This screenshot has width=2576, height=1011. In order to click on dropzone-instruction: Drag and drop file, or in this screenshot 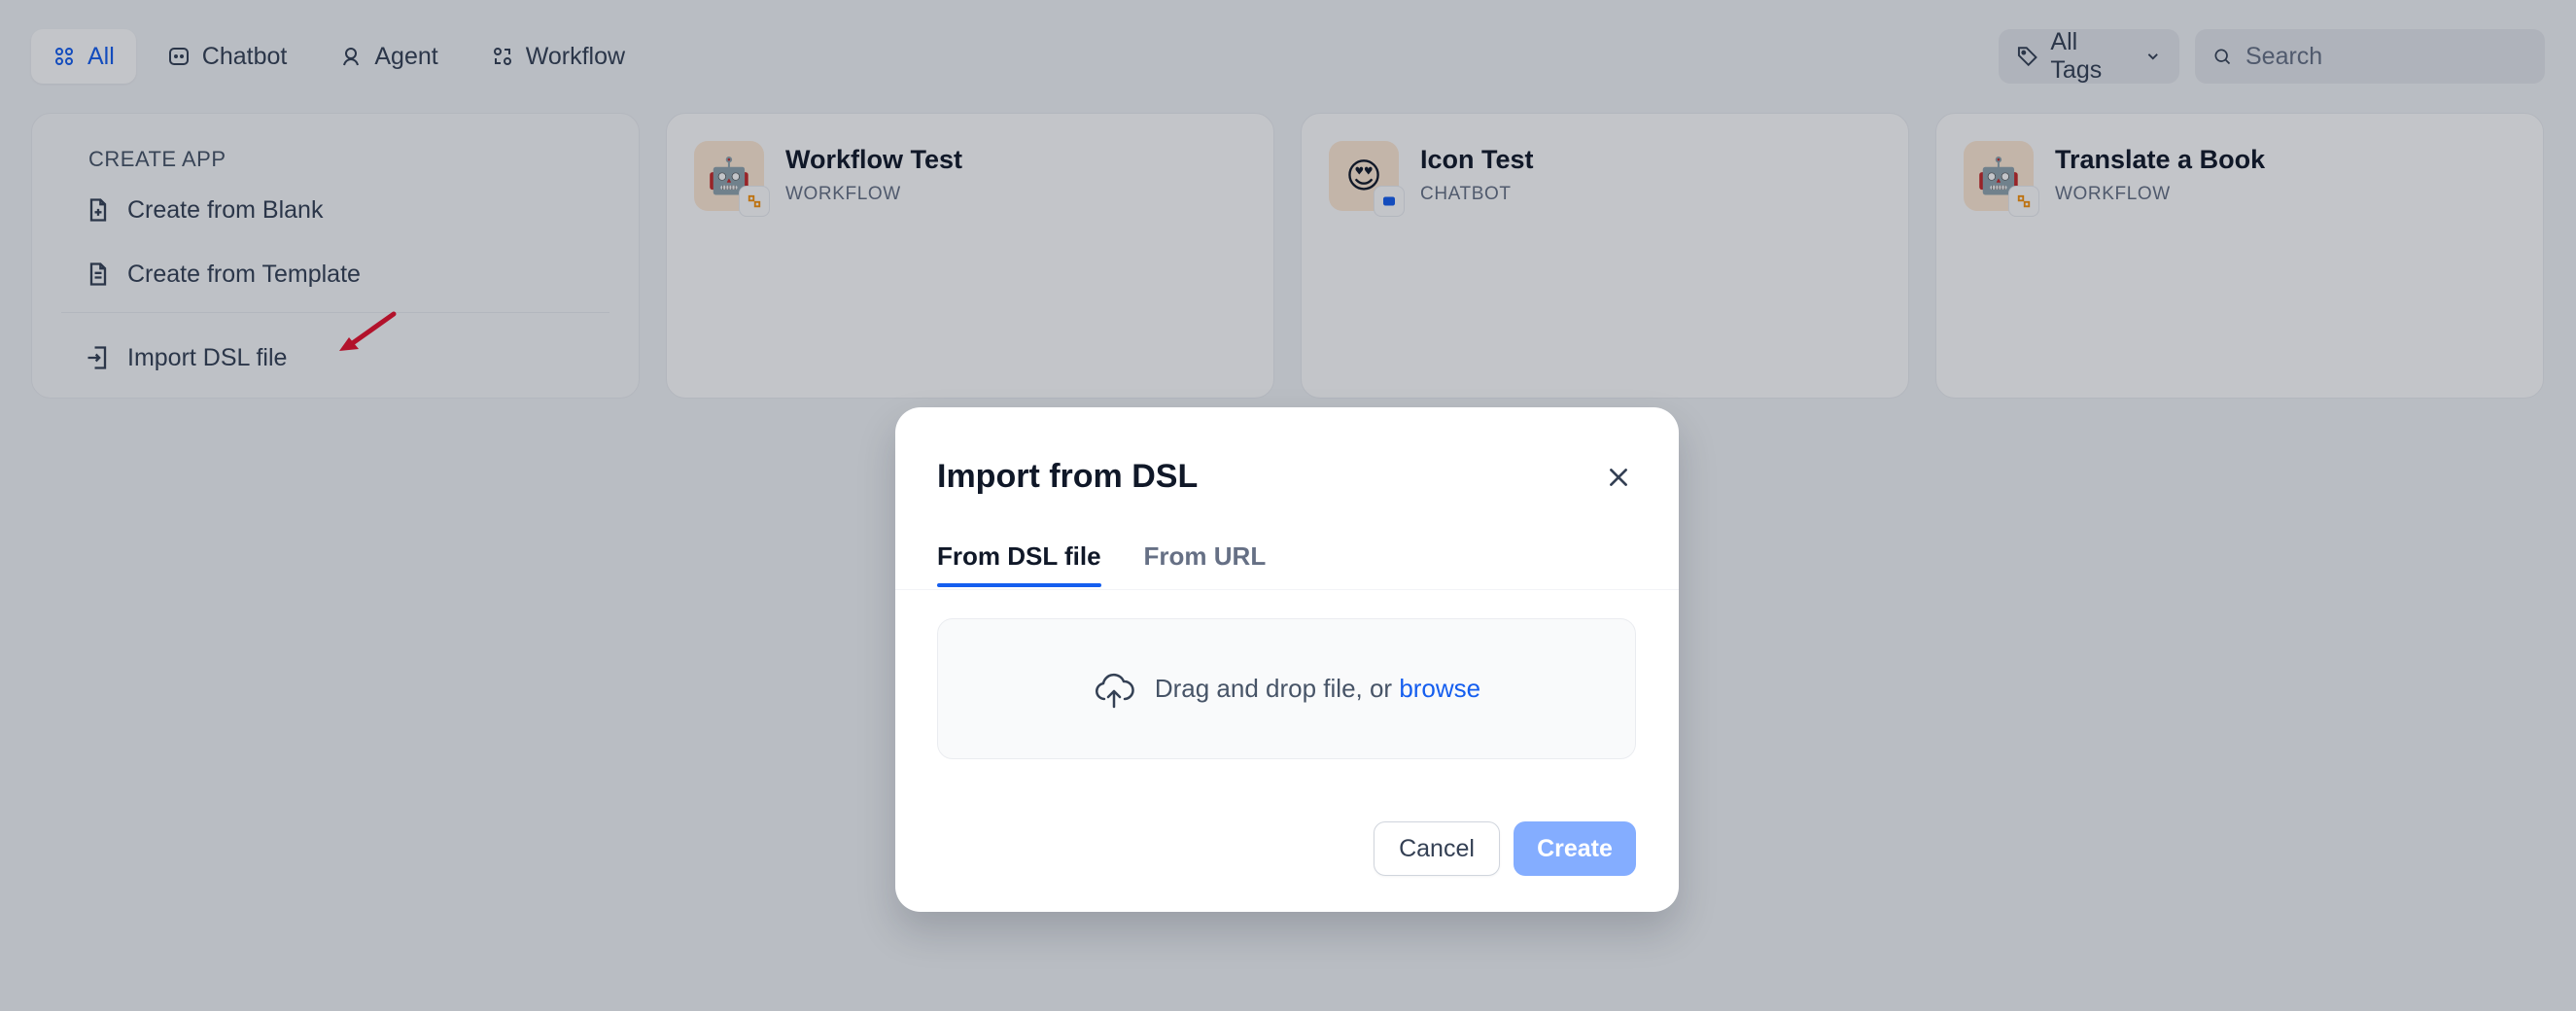, I will do `click(1277, 688)`.